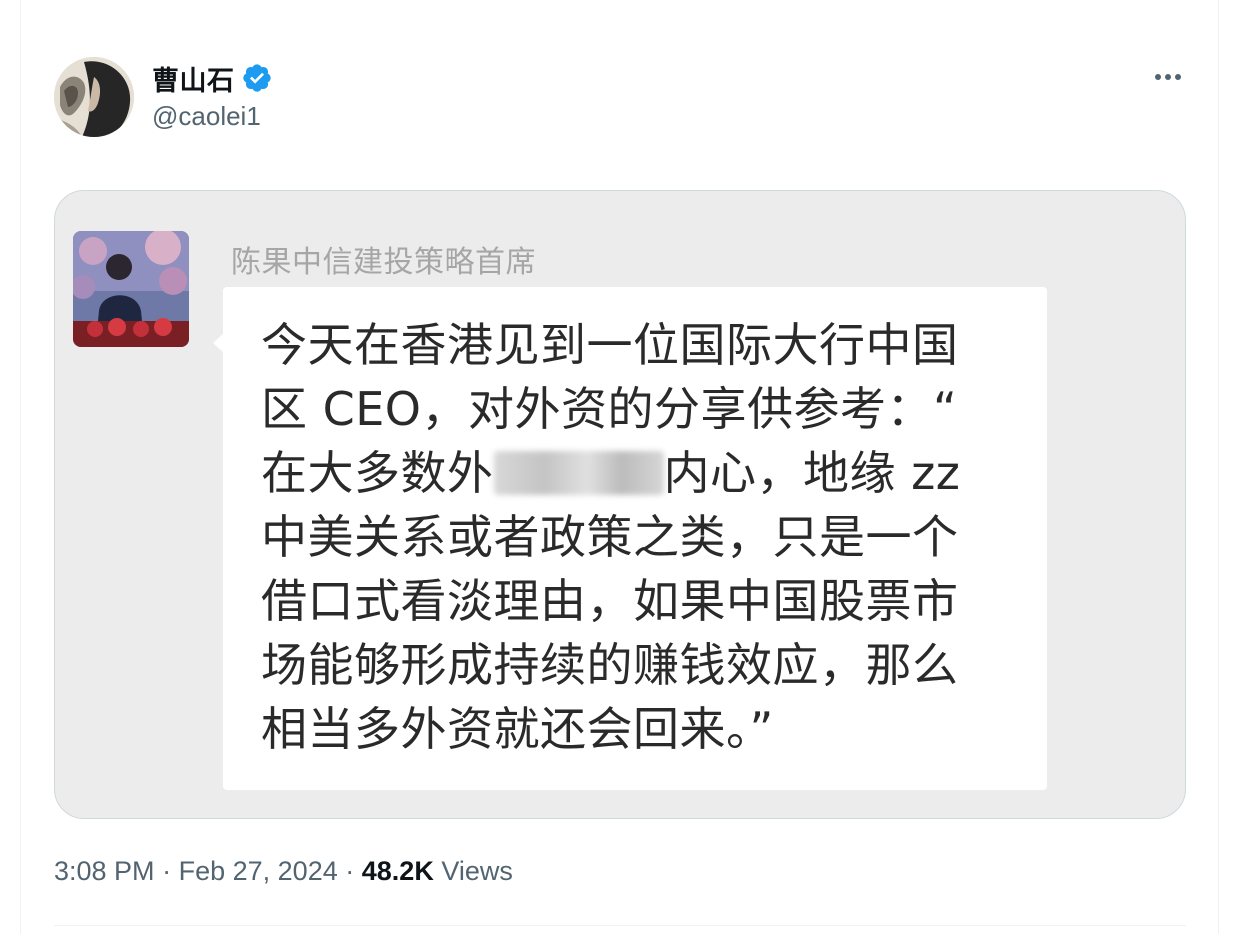 The height and width of the screenshot is (934, 1236). What do you see at coordinates (398, 871) in the screenshot?
I see `views-count: 48.2K` at bounding box center [398, 871].